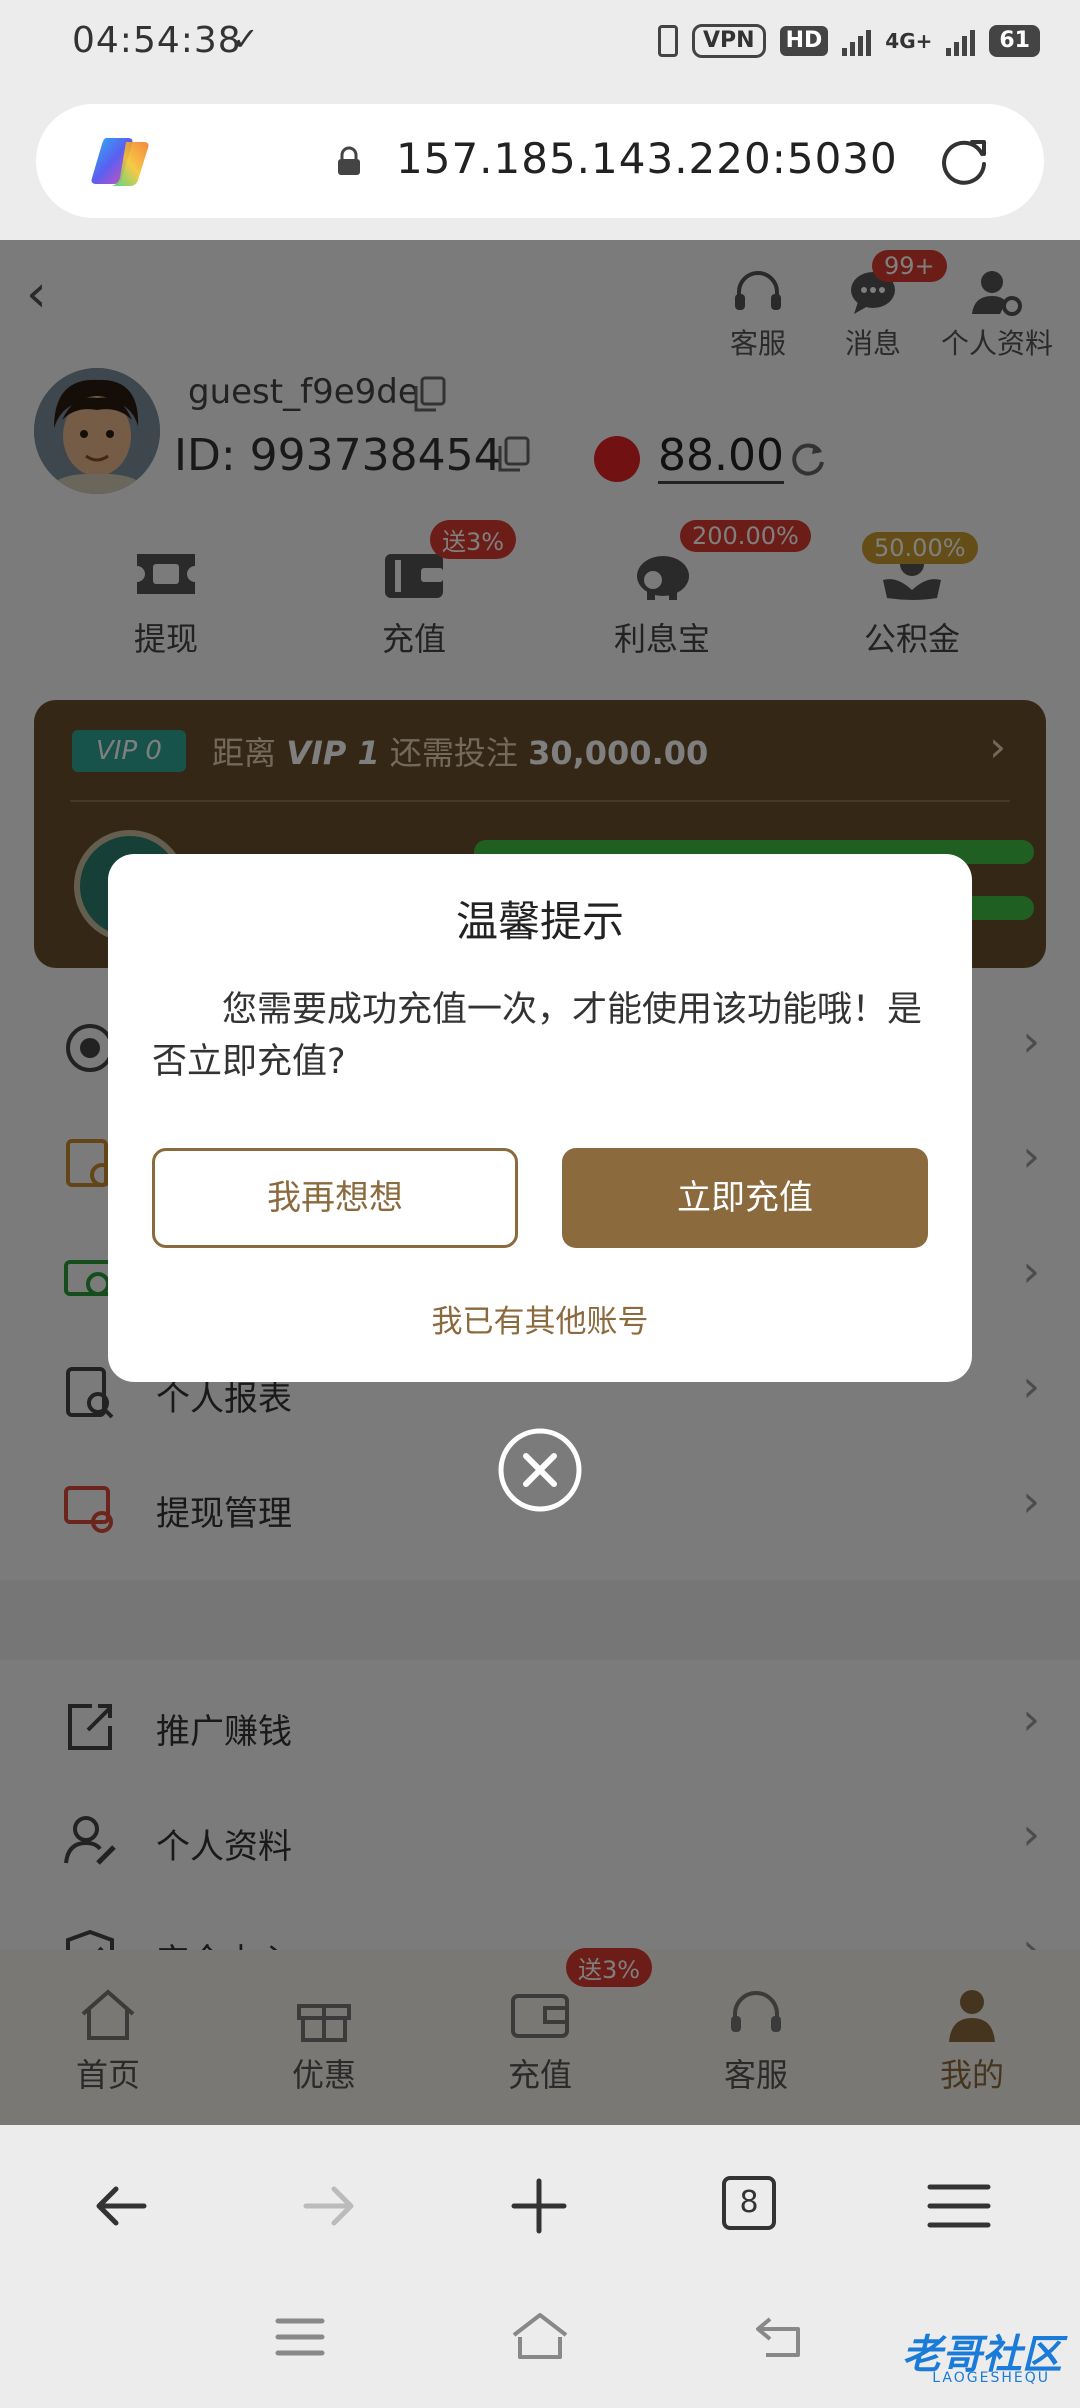 Image resolution: width=1080 pixels, height=2408 pixels. I want to click on battery-icon: 61, so click(1014, 41).